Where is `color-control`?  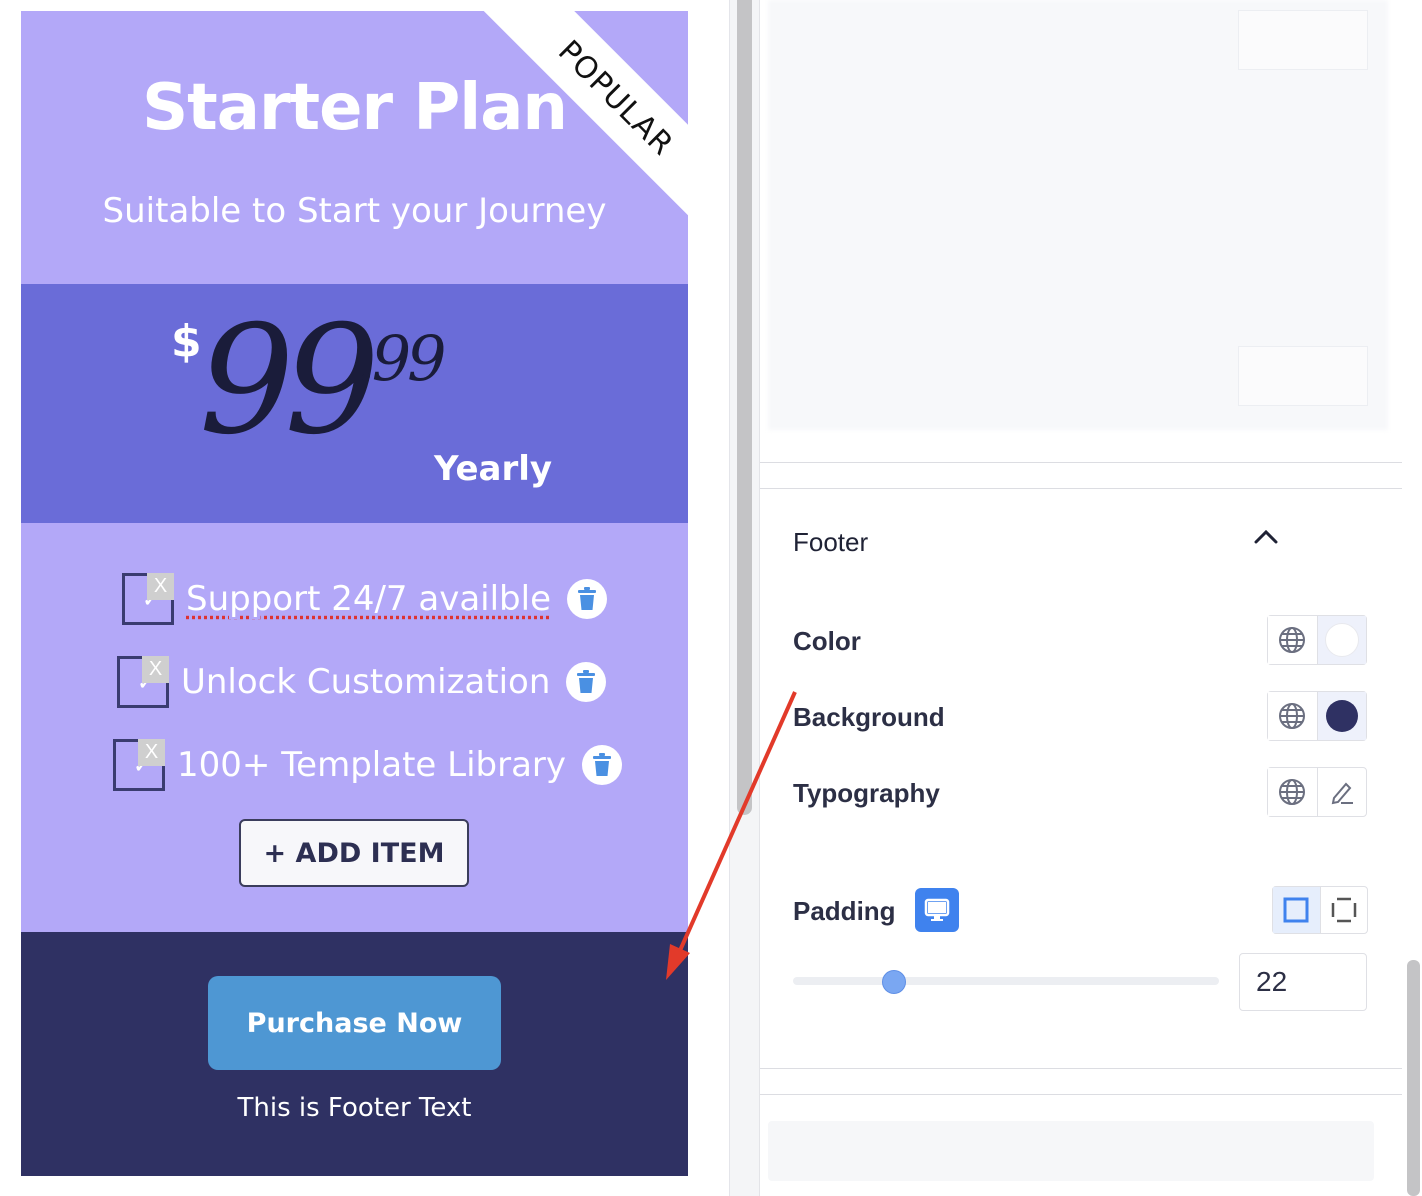 color-control is located at coordinates (1317, 640).